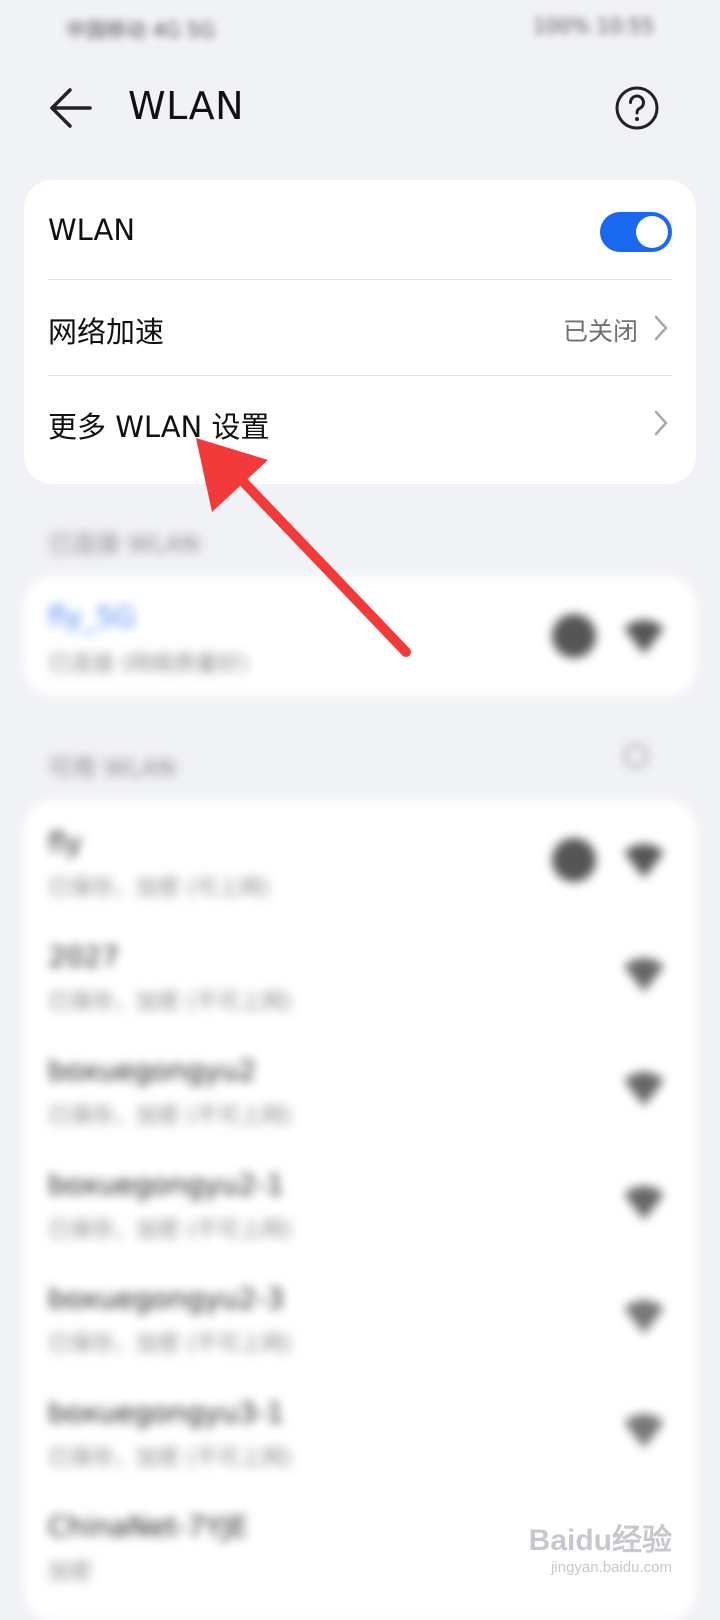 Image resolution: width=720 pixels, height=1620 pixels. Describe the element at coordinates (360, 636) in the screenshot. I see `connected-network-card: fly_5G 已连接 (网络质量好)` at that location.